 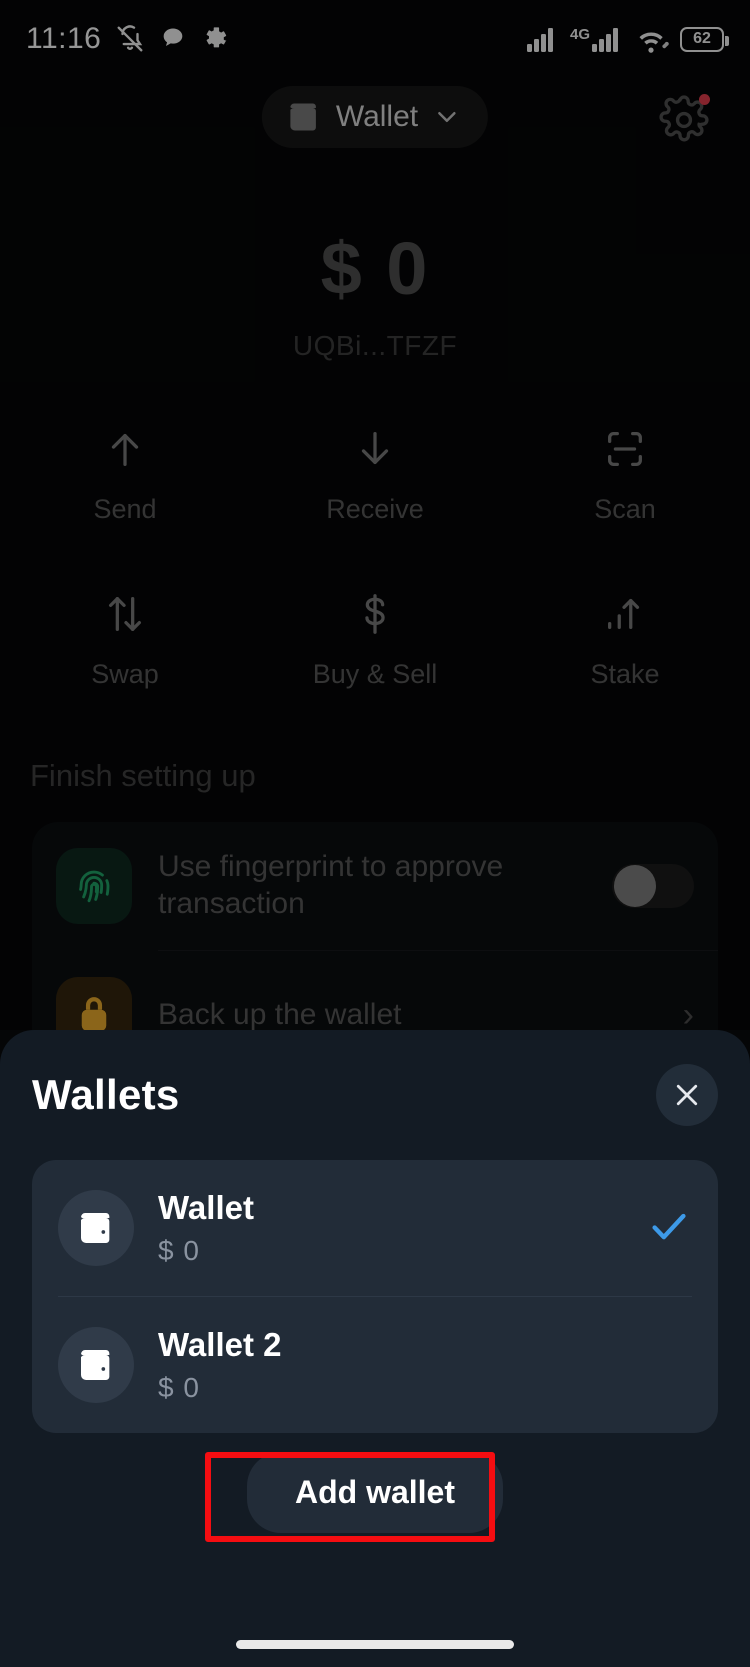 I want to click on check-icon, so click(x=669, y=1228).